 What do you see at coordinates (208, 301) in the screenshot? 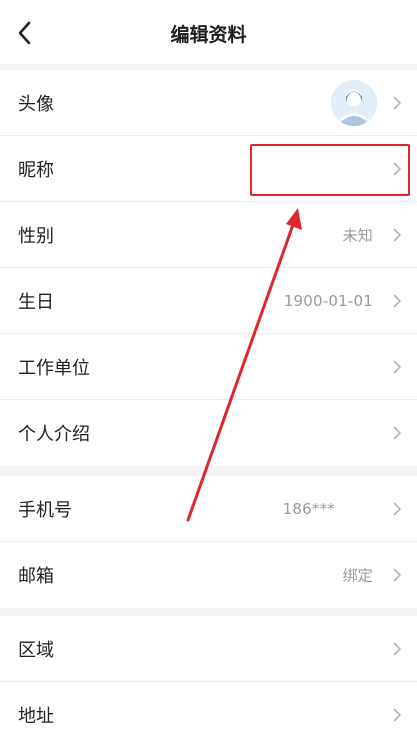
I see `row-birthday: 生日 1900-01-01` at bounding box center [208, 301].